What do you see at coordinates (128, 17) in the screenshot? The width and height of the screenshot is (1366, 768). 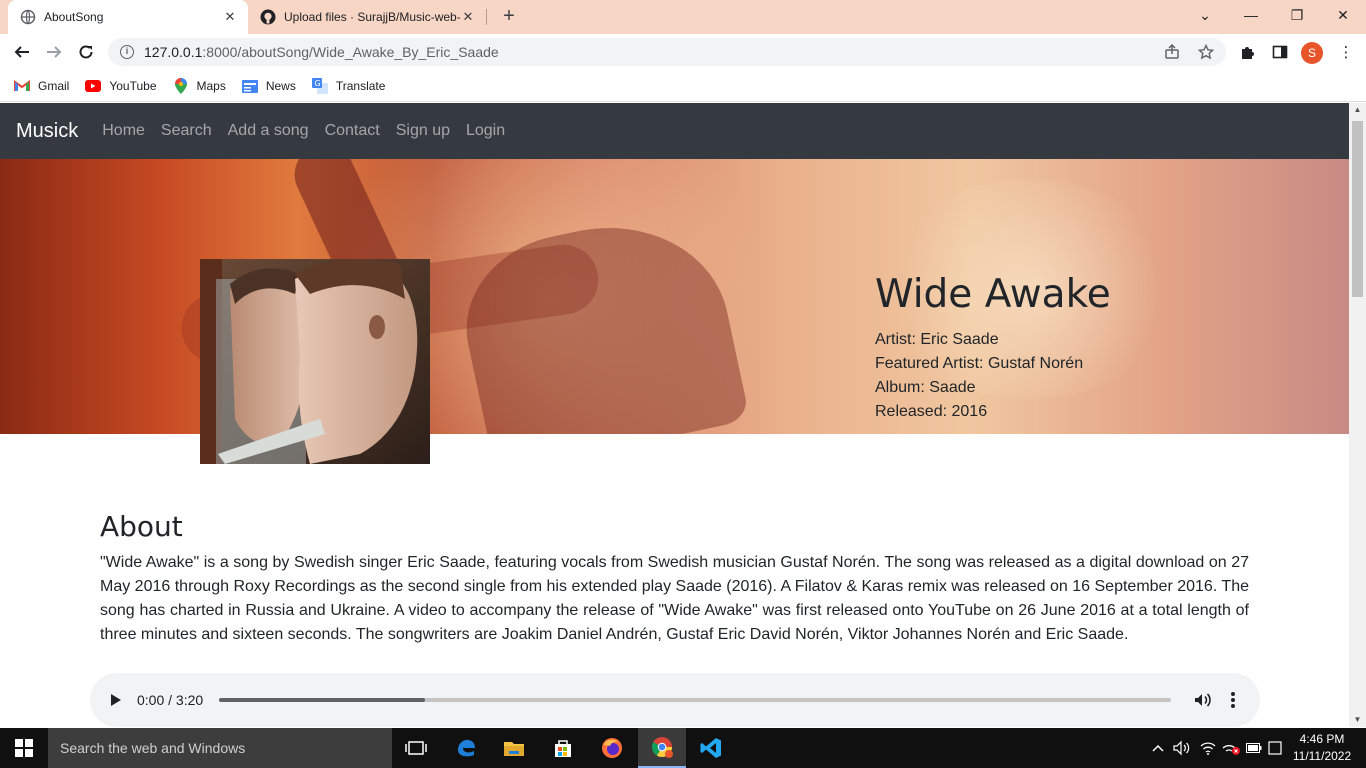 I see `tab-aboutsong: AboutSong ✕` at bounding box center [128, 17].